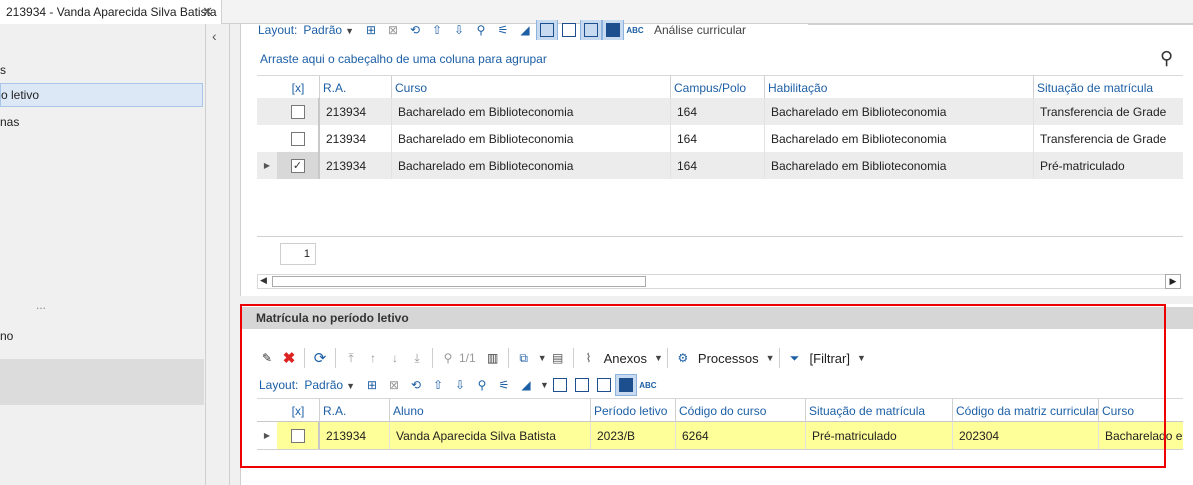 Image resolution: width=1193 pixels, height=485 pixels. What do you see at coordinates (263, 280) in the screenshot?
I see `scroll-left-icon: ◀` at bounding box center [263, 280].